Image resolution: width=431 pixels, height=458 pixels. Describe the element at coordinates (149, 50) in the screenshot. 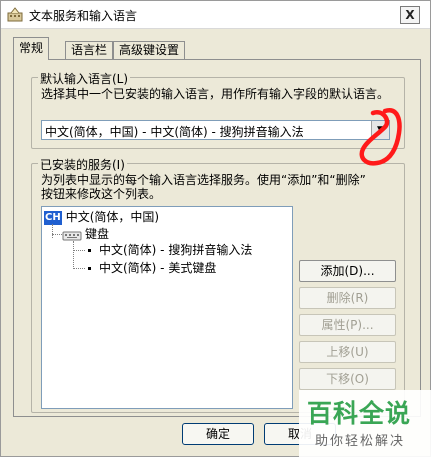

I see `tab-advanced-key-settings: 高级键设置` at that location.